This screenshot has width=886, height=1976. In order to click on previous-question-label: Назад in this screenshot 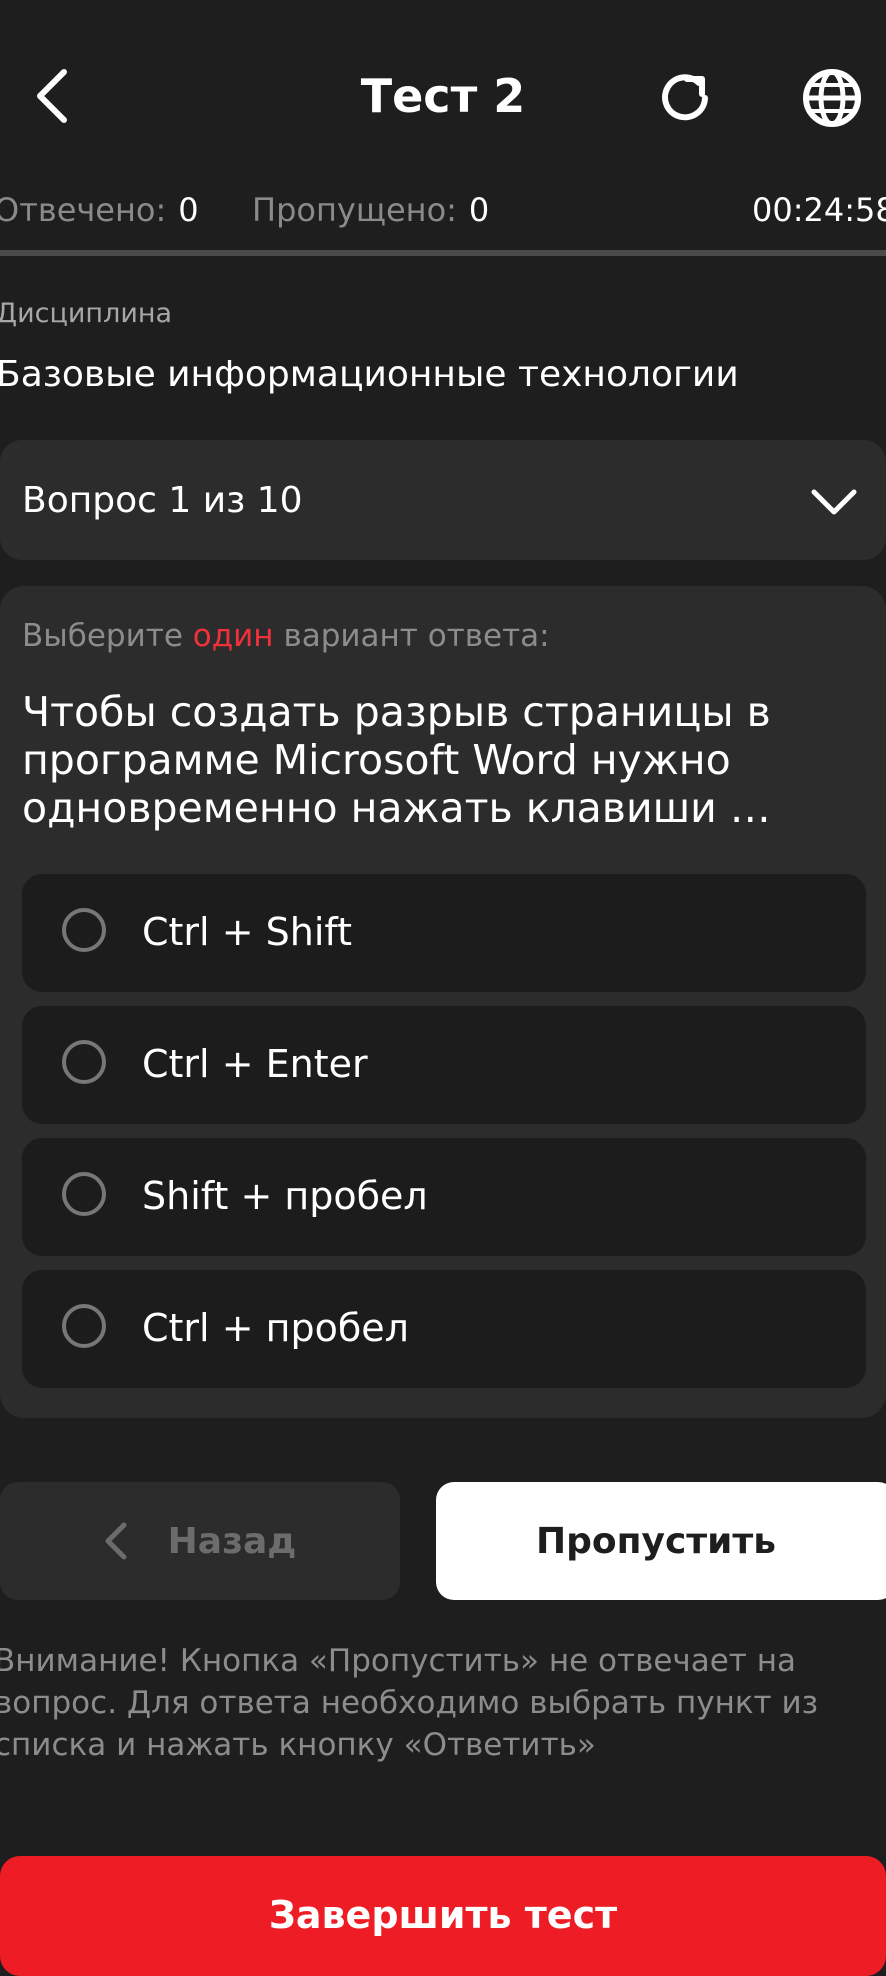, I will do `click(232, 1541)`.